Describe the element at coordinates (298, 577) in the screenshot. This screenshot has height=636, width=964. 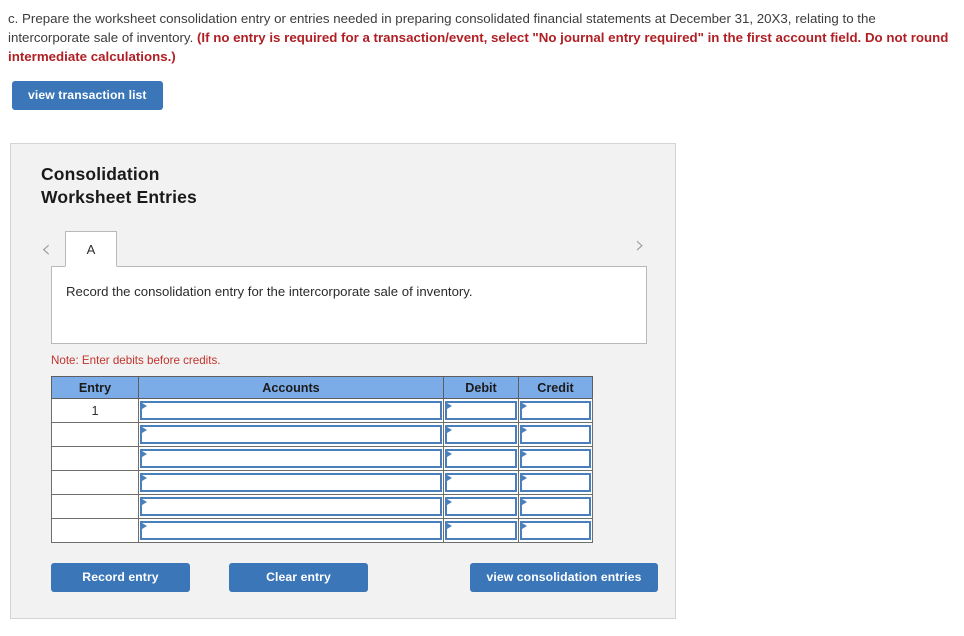
I see `clear-entry-button: Clear entry` at that location.